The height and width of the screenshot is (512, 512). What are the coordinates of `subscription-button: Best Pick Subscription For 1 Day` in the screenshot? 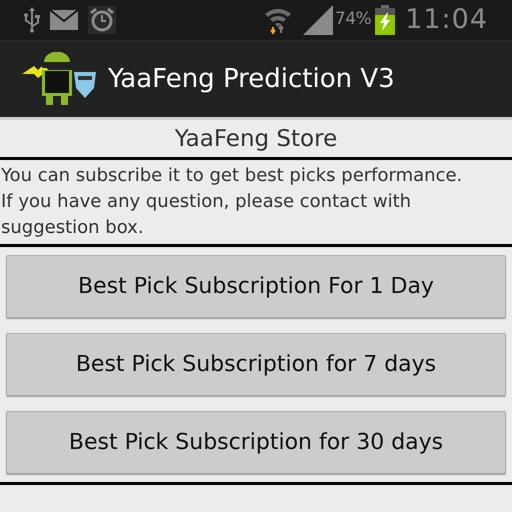 It's located at (256, 286).